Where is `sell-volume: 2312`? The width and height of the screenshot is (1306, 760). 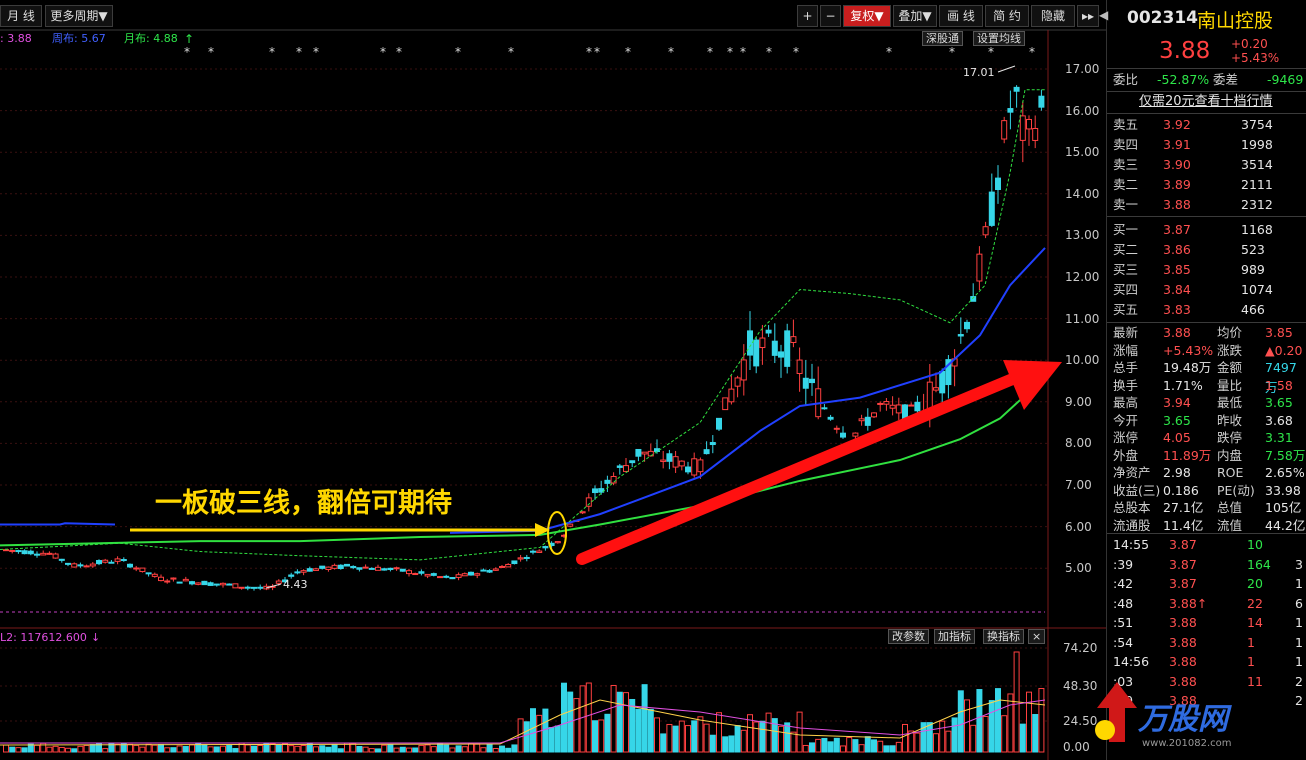
sell-volume: 2312 is located at coordinates (1257, 204).